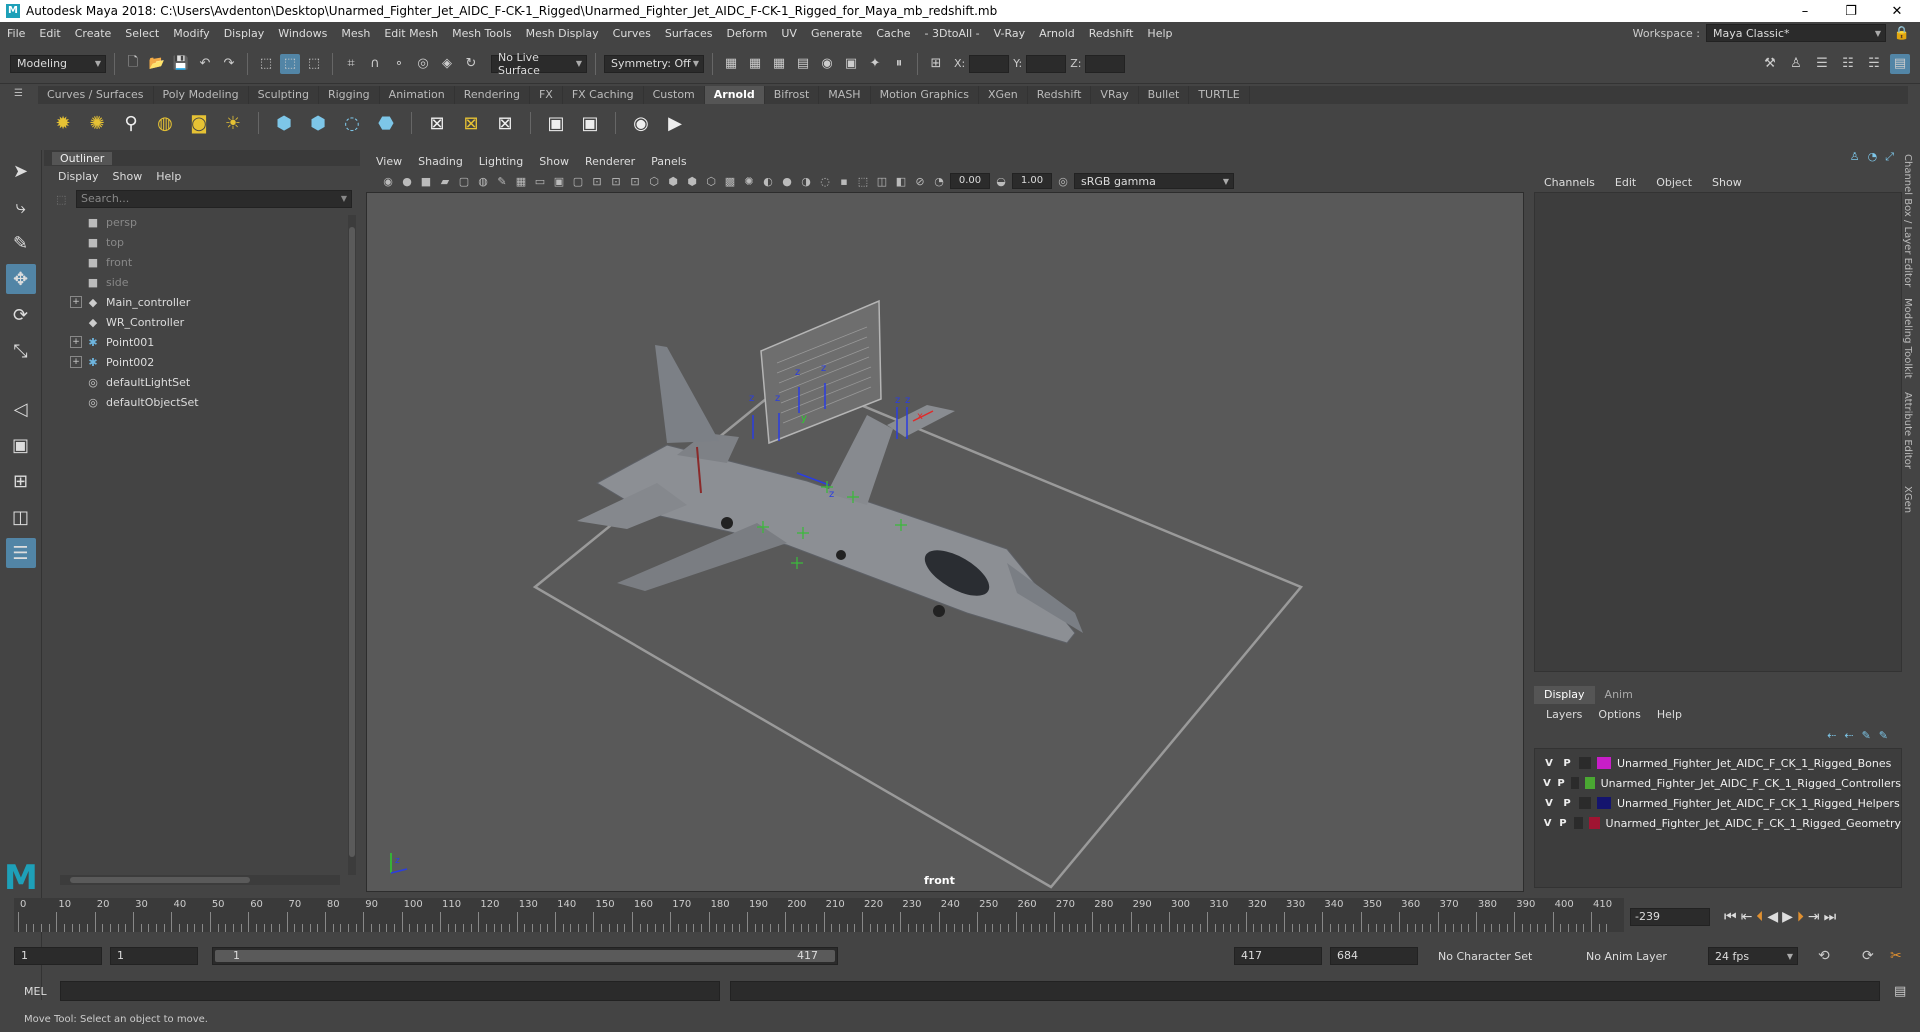 The width and height of the screenshot is (1920, 1032). I want to click on node-icon: ♙, so click(1855, 160).